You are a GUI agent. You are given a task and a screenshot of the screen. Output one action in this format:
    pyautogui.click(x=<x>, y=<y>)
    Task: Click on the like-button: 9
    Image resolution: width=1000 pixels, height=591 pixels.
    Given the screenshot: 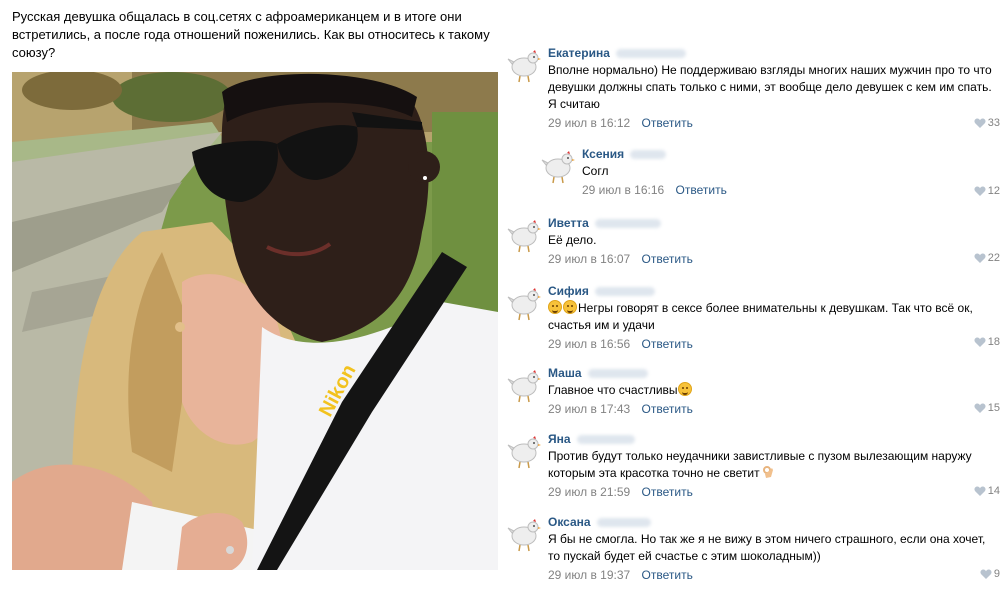 What is the action you would take?
    pyautogui.click(x=990, y=574)
    